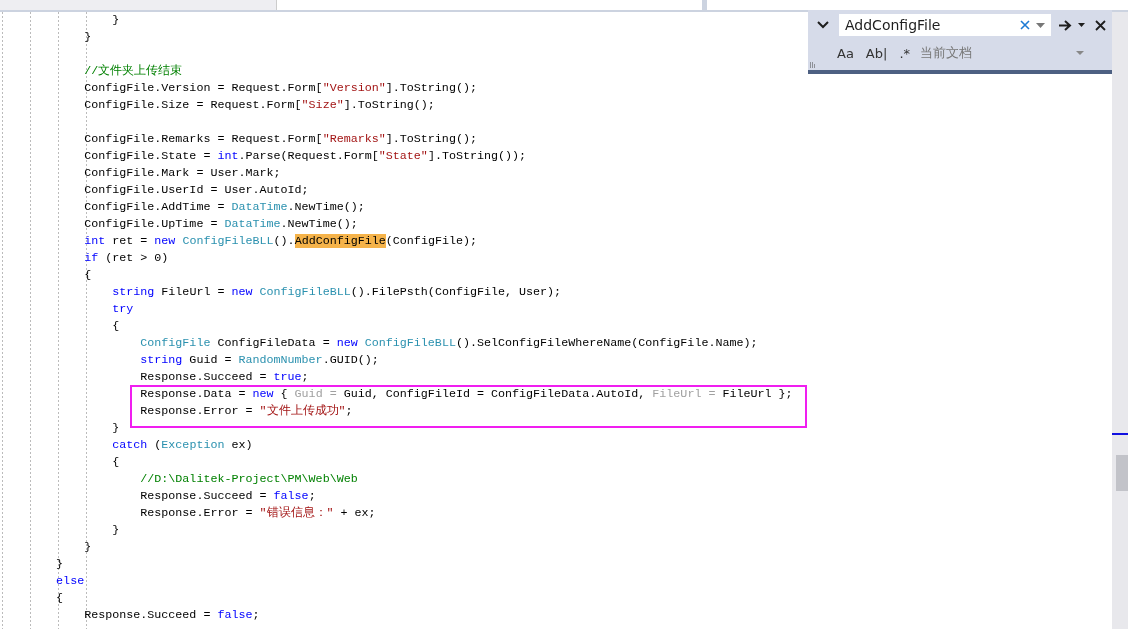 Image resolution: width=1128 pixels, height=629 pixels. I want to click on code-line: if (ret > 0), so click(126, 258).